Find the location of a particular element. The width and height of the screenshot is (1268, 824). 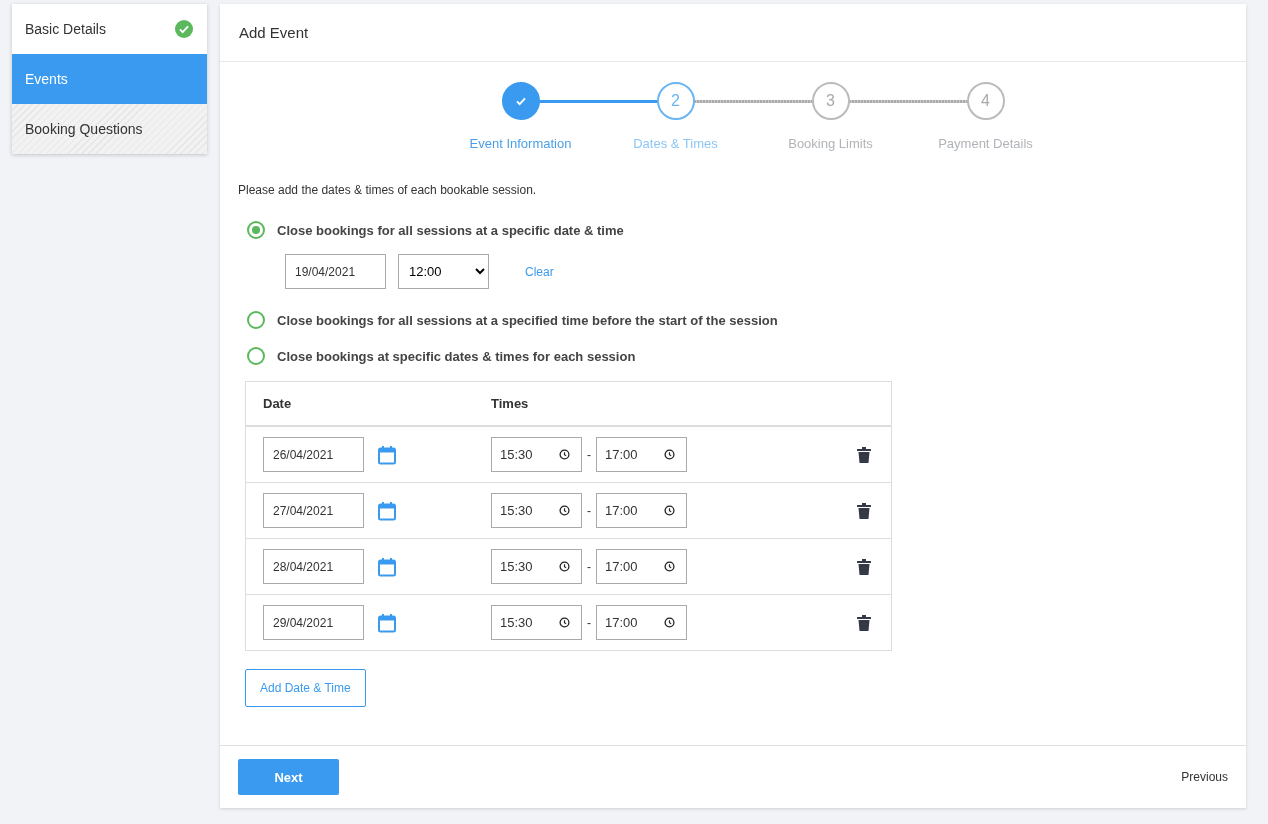

column-header: Date is located at coordinates (278, 403).